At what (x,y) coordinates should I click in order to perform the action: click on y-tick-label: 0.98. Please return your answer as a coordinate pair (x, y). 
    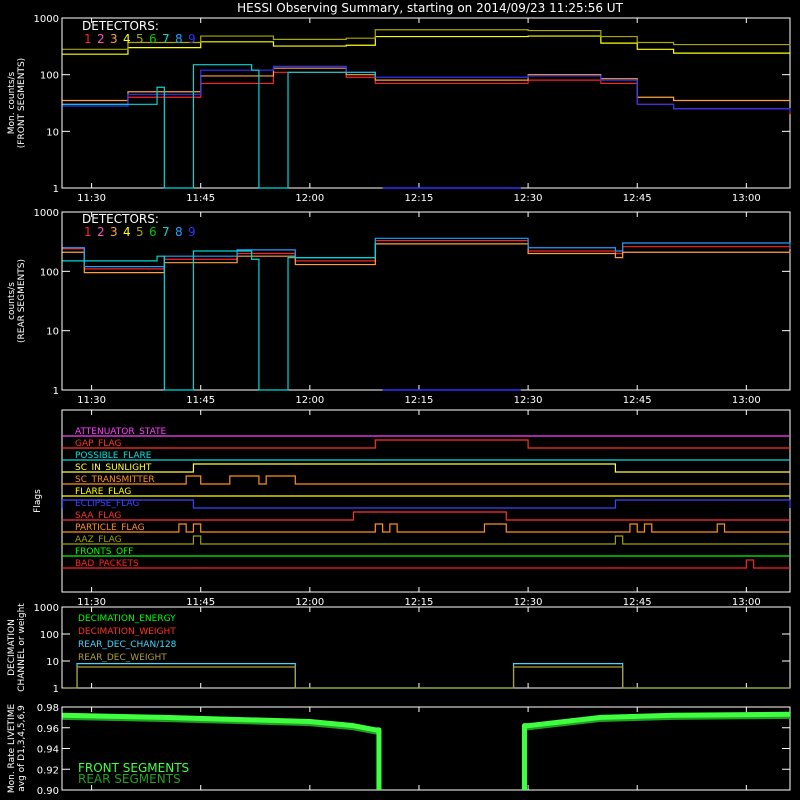
    Looking at the image, I should click on (48, 708).